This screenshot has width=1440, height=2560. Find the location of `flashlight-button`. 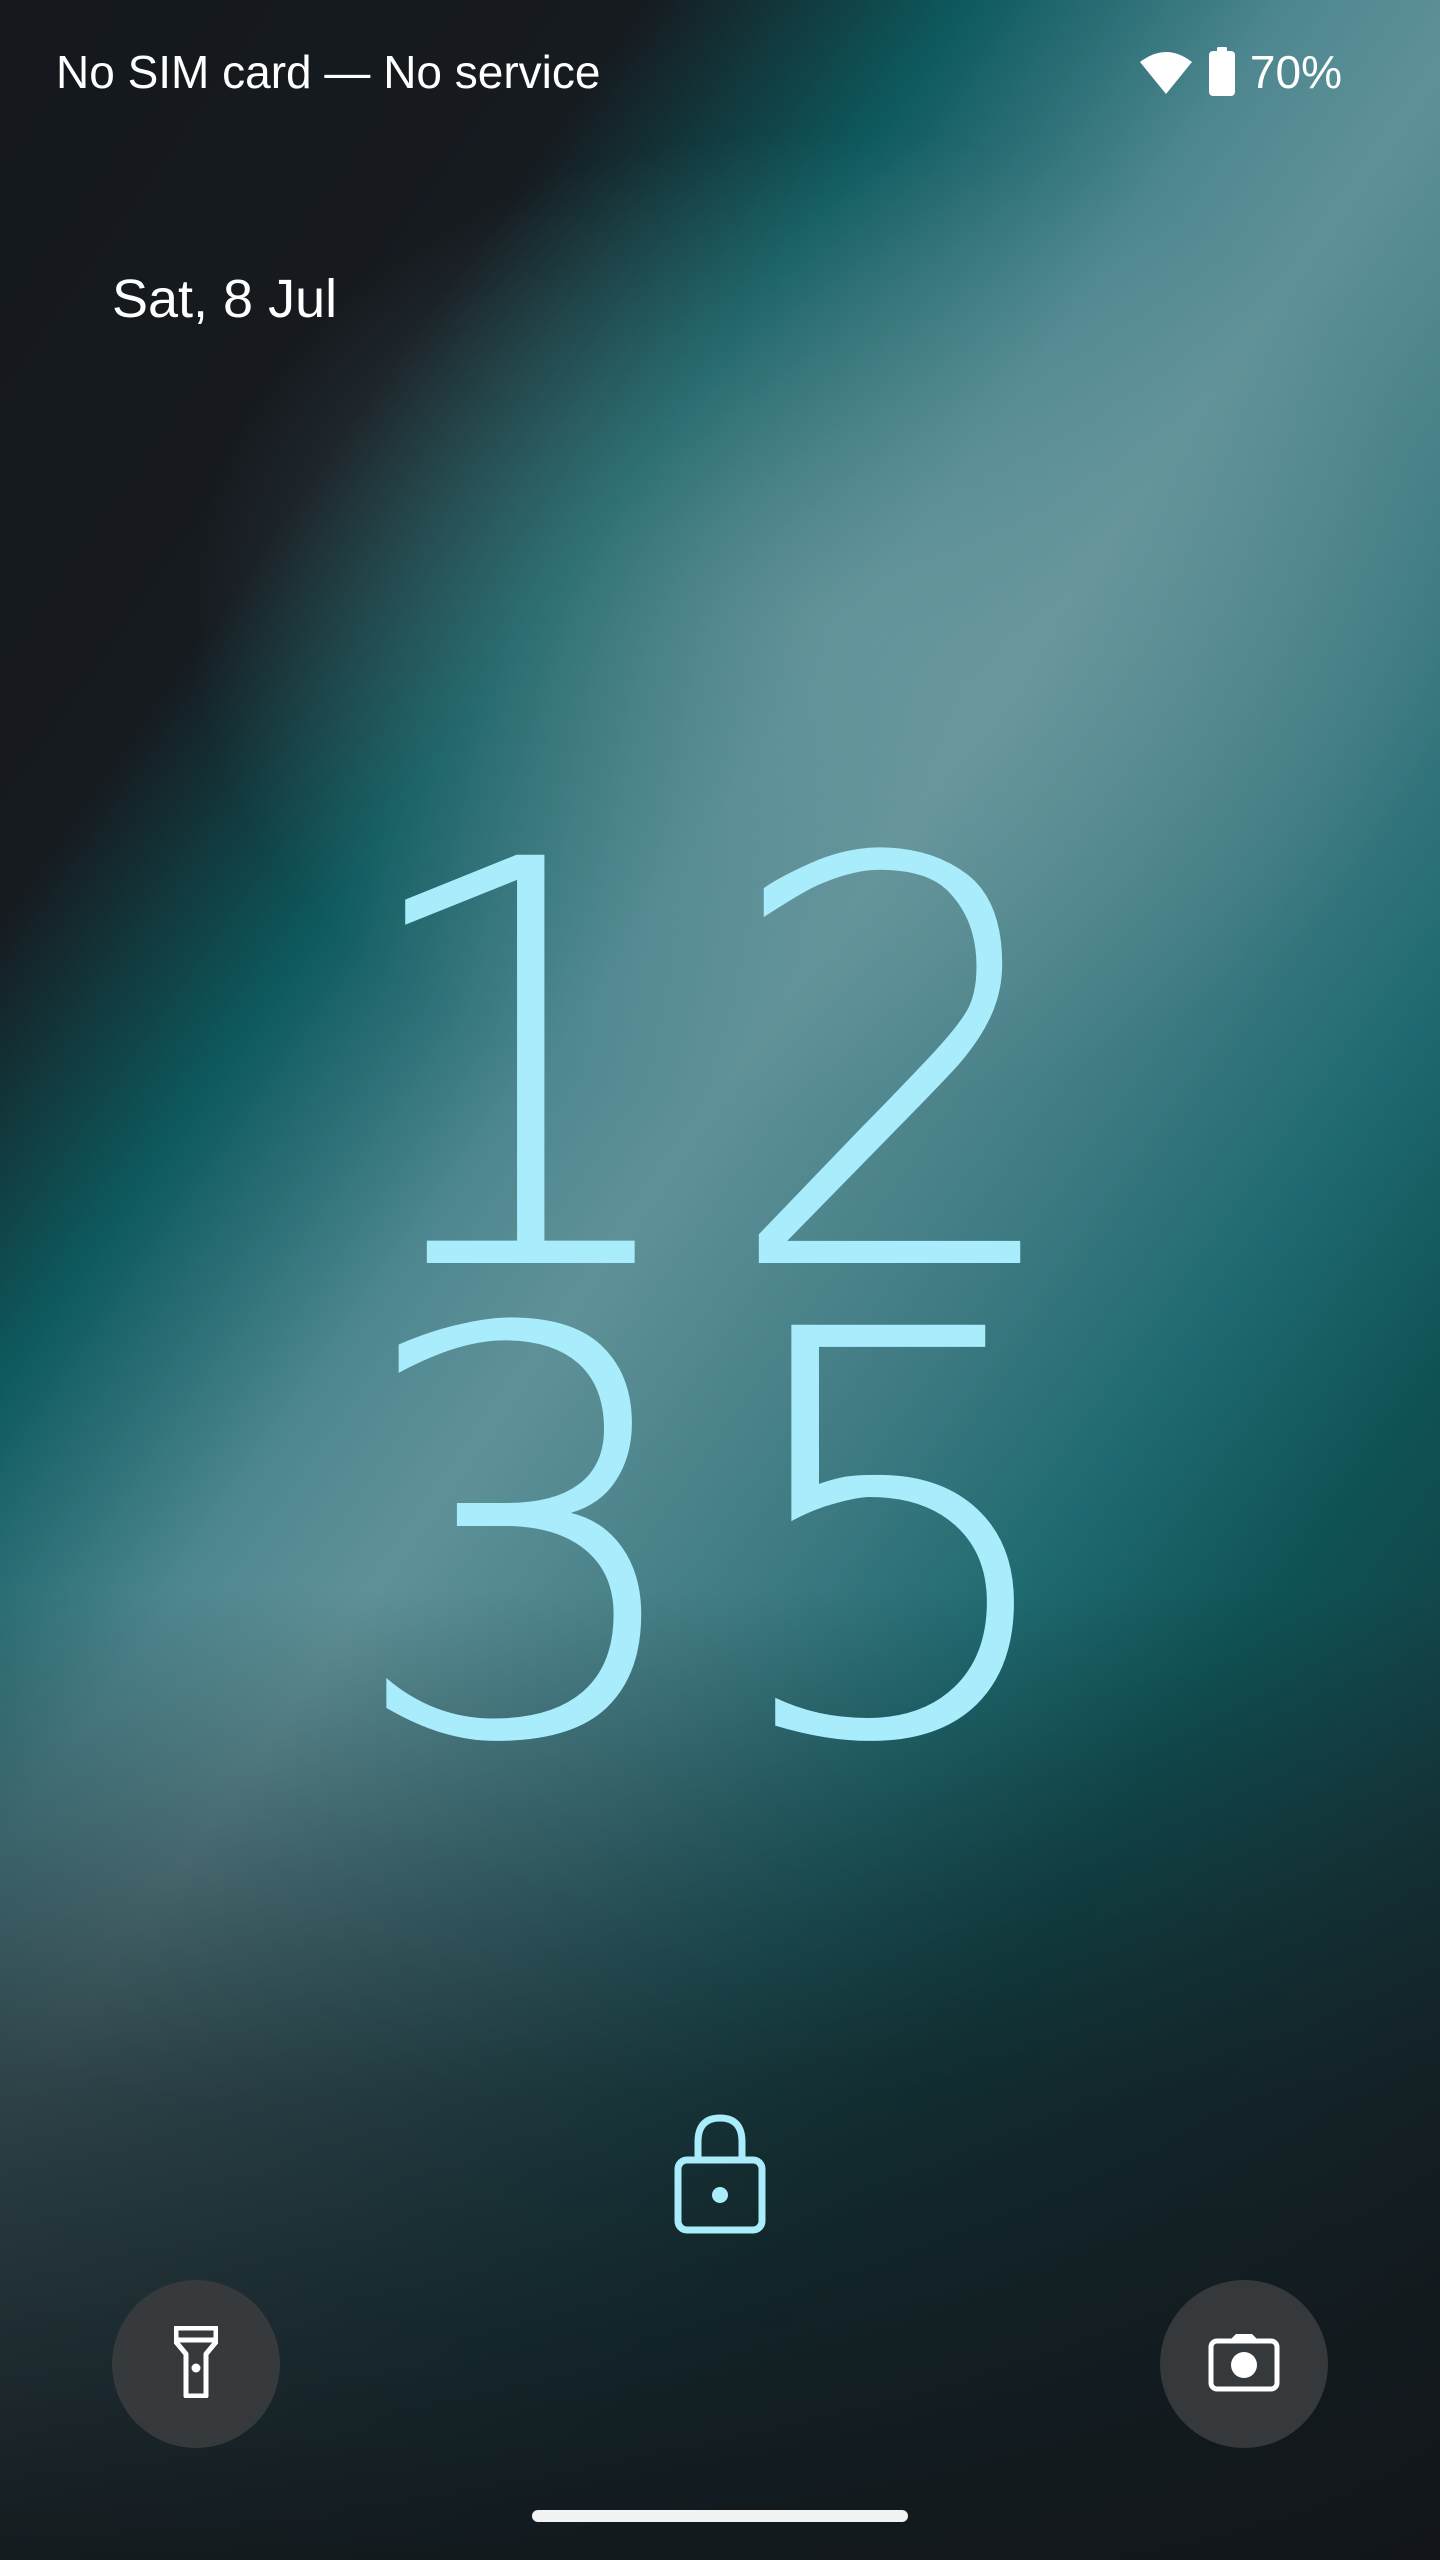

flashlight-button is located at coordinates (196, 2364).